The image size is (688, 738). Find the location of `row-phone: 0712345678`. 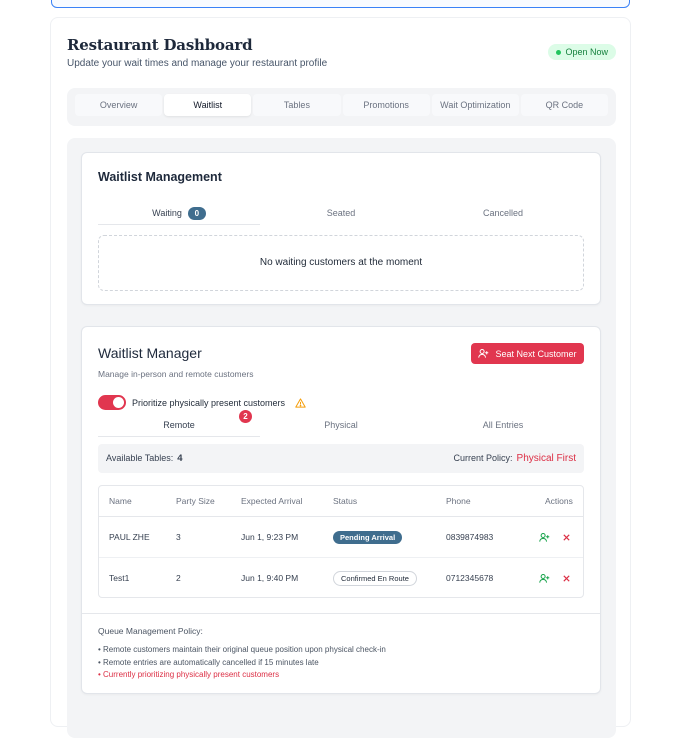

row-phone: 0712345678 is located at coordinates (470, 578).